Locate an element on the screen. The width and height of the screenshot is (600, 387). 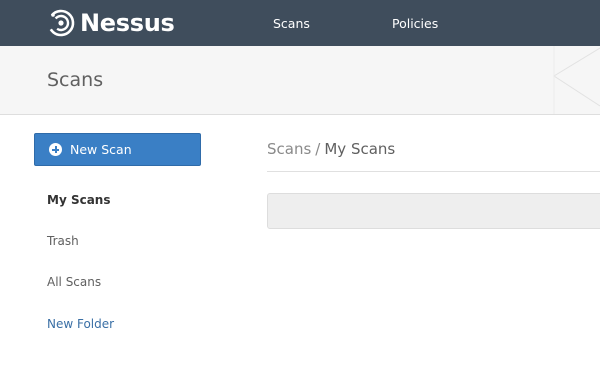
new-scan-button: New Scan is located at coordinates (117, 149).